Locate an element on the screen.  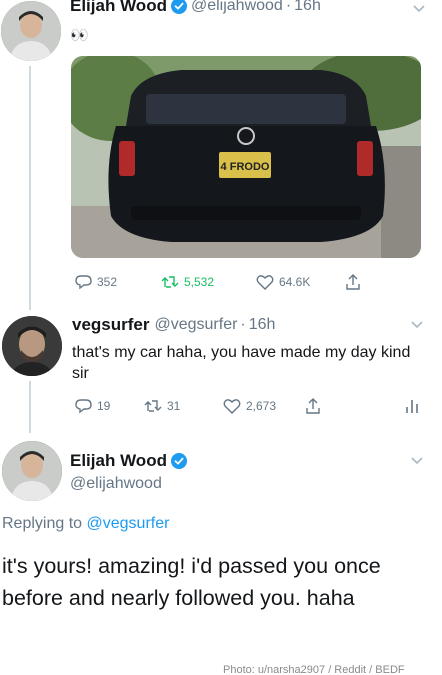
reply-header: vegsurfer @vegsurfer · 16h is located at coordinates (173, 325).